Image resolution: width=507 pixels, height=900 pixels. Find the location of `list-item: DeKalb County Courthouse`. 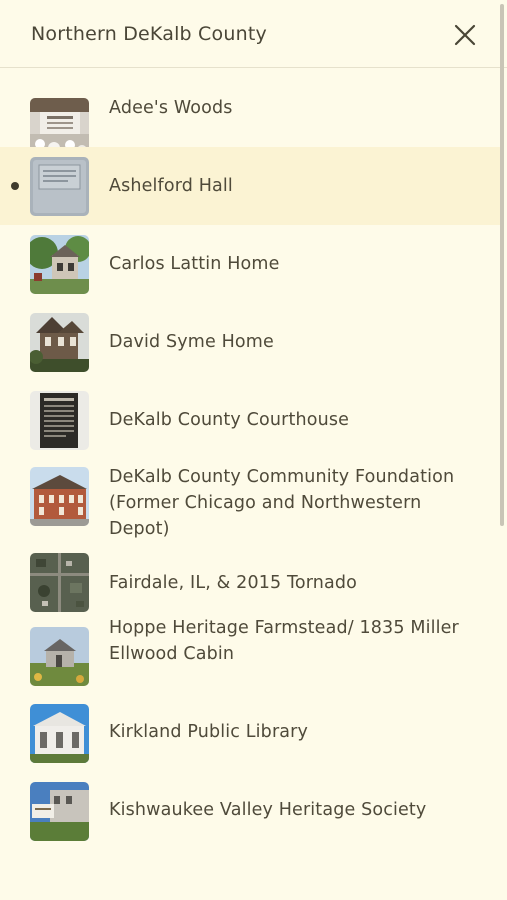

list-item: DeKalb County Courthouse is located at coordinates (250, 420).